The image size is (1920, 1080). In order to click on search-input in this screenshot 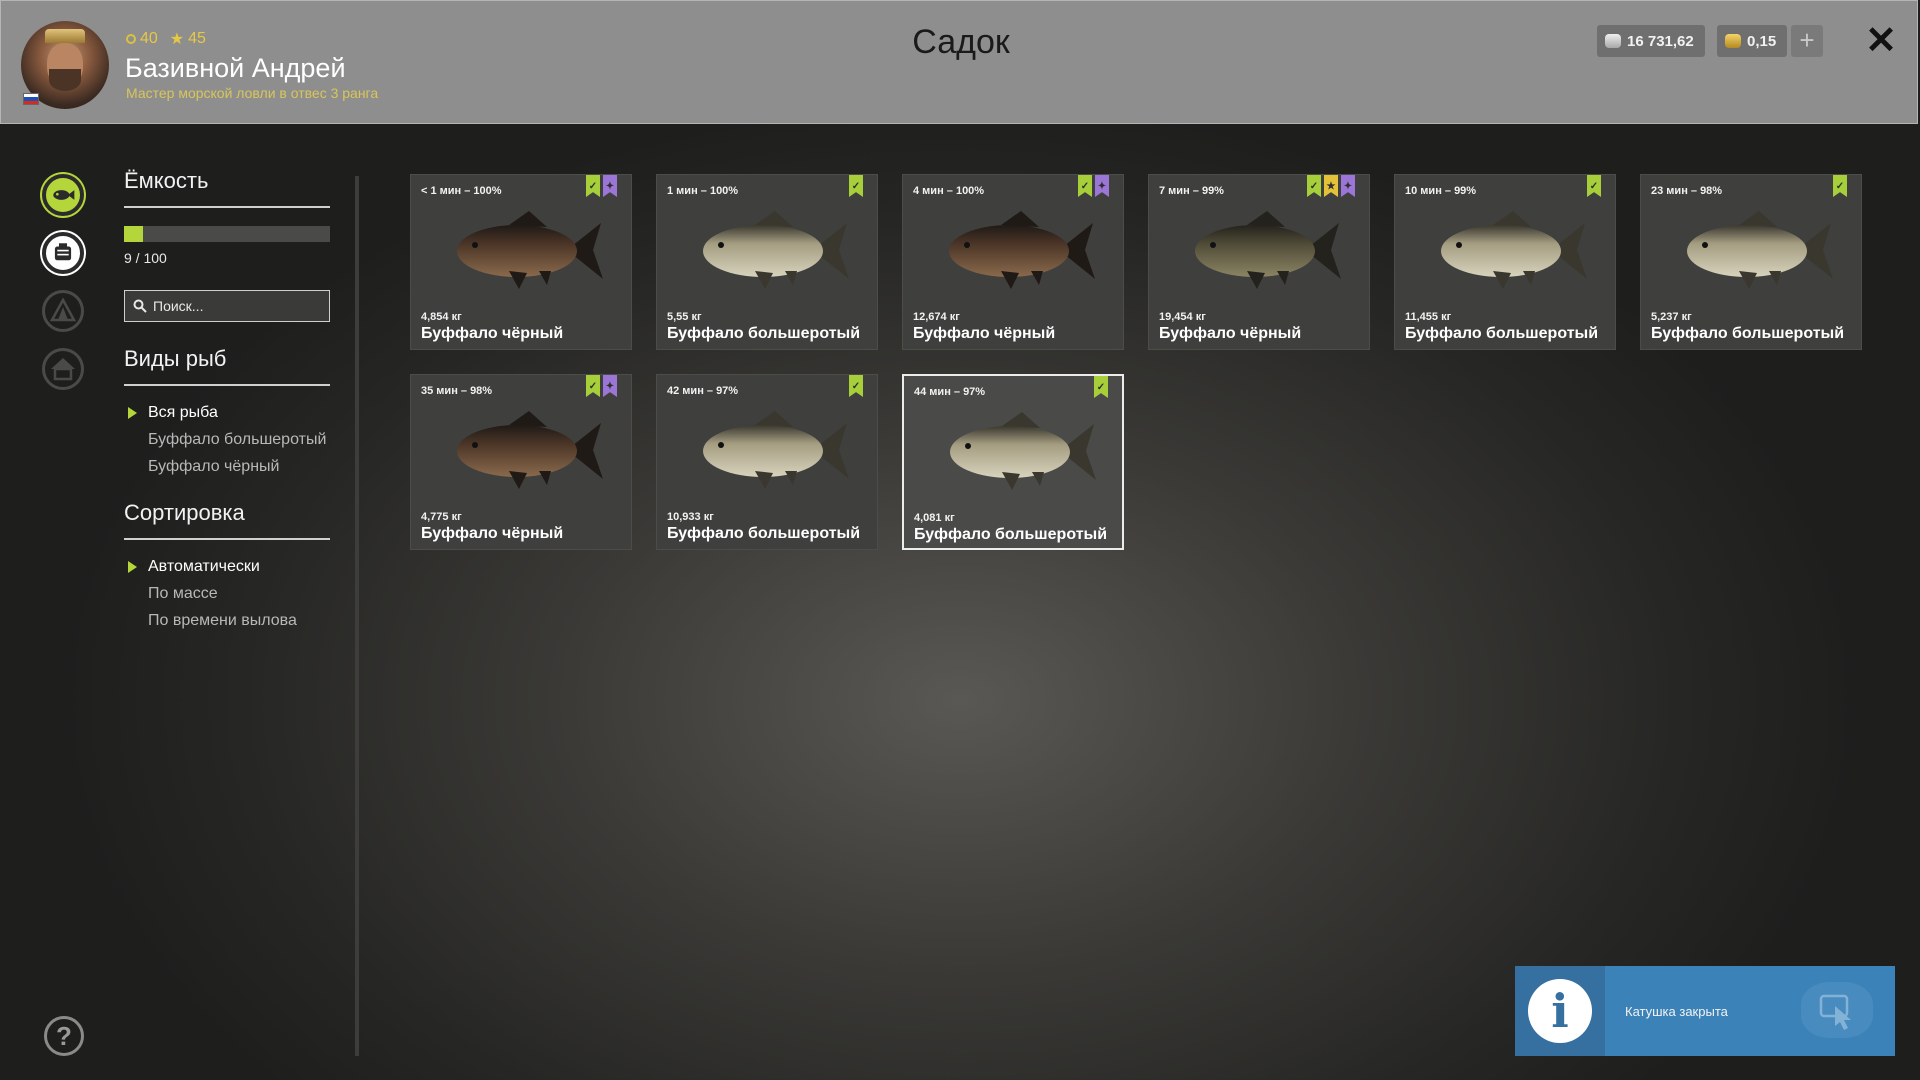, I will do `click(233, 306)`.